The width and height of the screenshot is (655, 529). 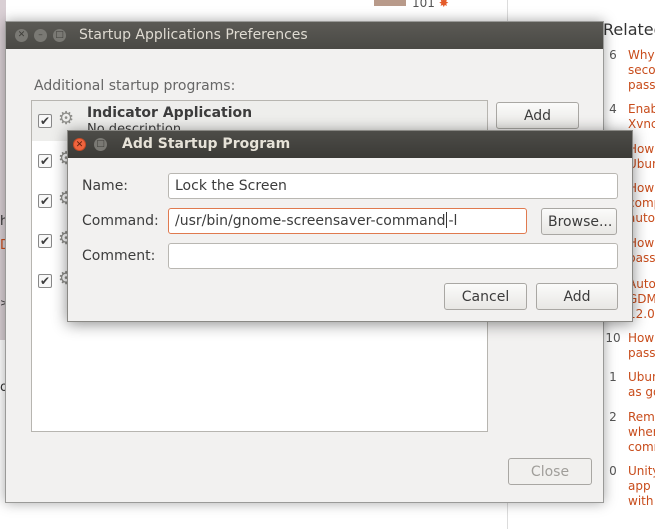 What do you see at coordinates (550, 471) in the screenshot?
I see `close-button: Close` at bounding box center [550, 471].